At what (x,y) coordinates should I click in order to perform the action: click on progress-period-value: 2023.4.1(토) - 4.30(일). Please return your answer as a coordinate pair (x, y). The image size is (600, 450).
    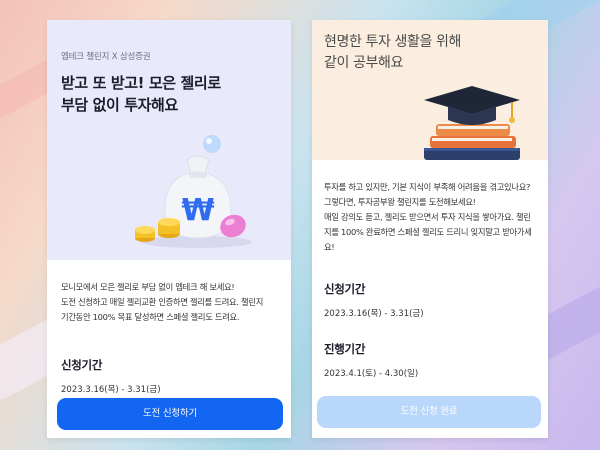
    Looking at the image, I should click on (371, 374).